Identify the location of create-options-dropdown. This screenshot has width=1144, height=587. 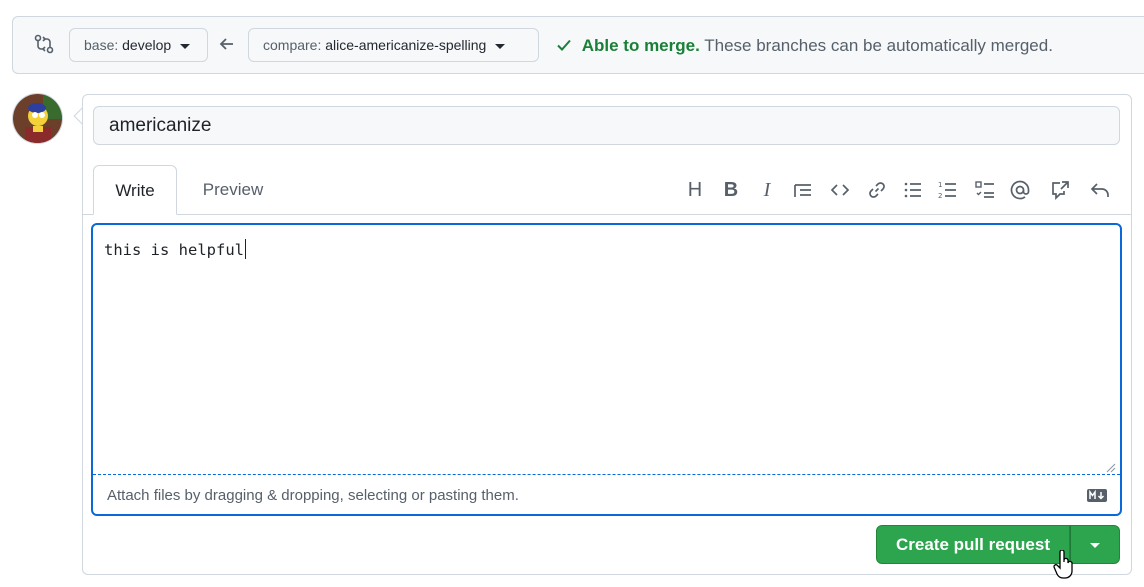
(1095, 544).